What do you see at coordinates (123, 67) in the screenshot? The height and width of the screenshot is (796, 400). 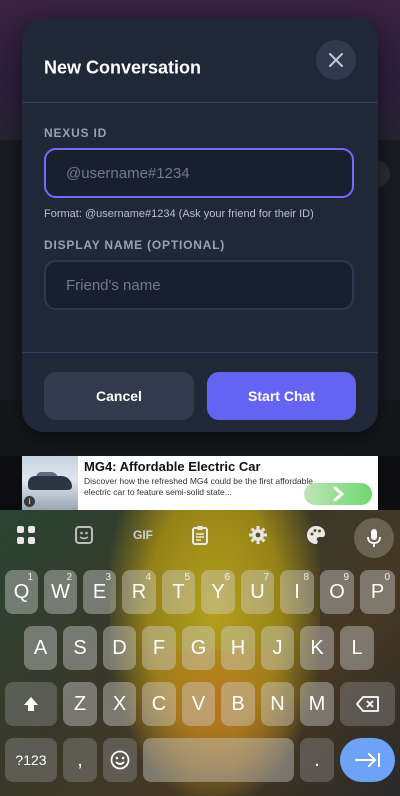 I see `dialog-title: New Conversation` at bounding box center [123, 67].